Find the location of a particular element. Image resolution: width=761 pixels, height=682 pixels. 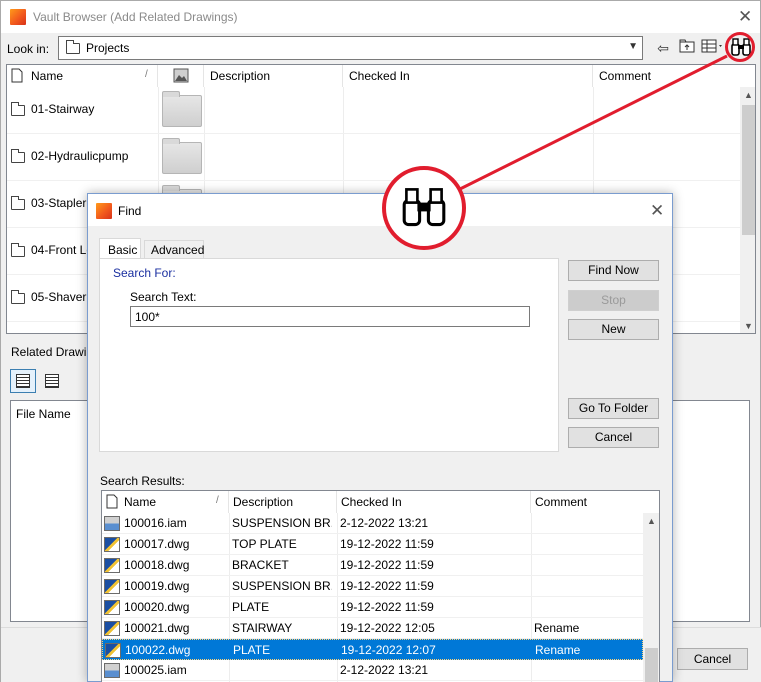

document-icon is located at coordinates (17, 77).